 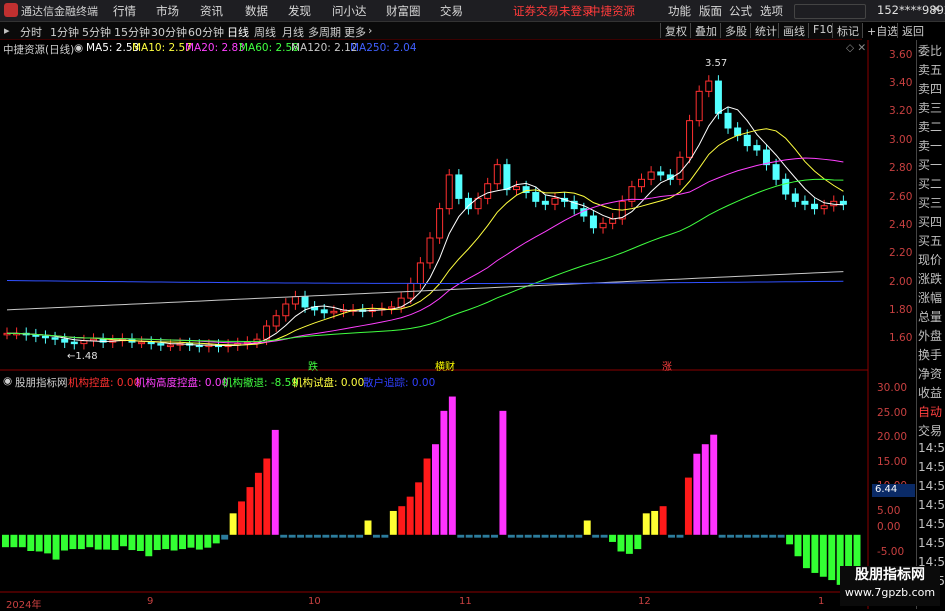 What do you see at coordinates (265, 32) in the screenshot?
I see `period-weekly: 周线` at bounding box center [265, 32].